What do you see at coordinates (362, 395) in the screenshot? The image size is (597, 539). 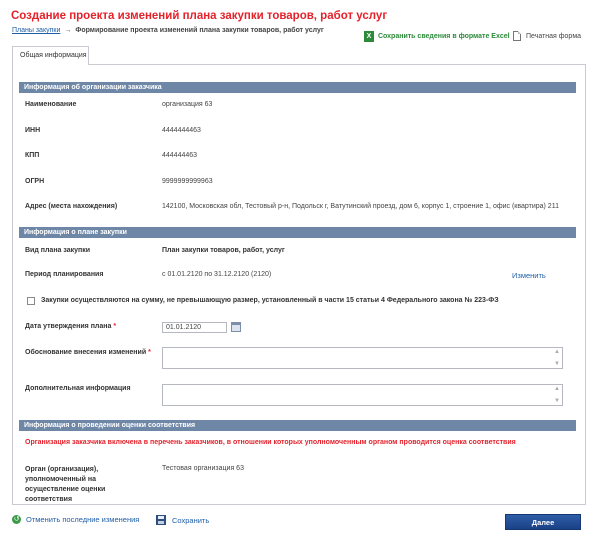 I see `additional-info-textarea: ▲ ▼` at bounding box center [362, 395].